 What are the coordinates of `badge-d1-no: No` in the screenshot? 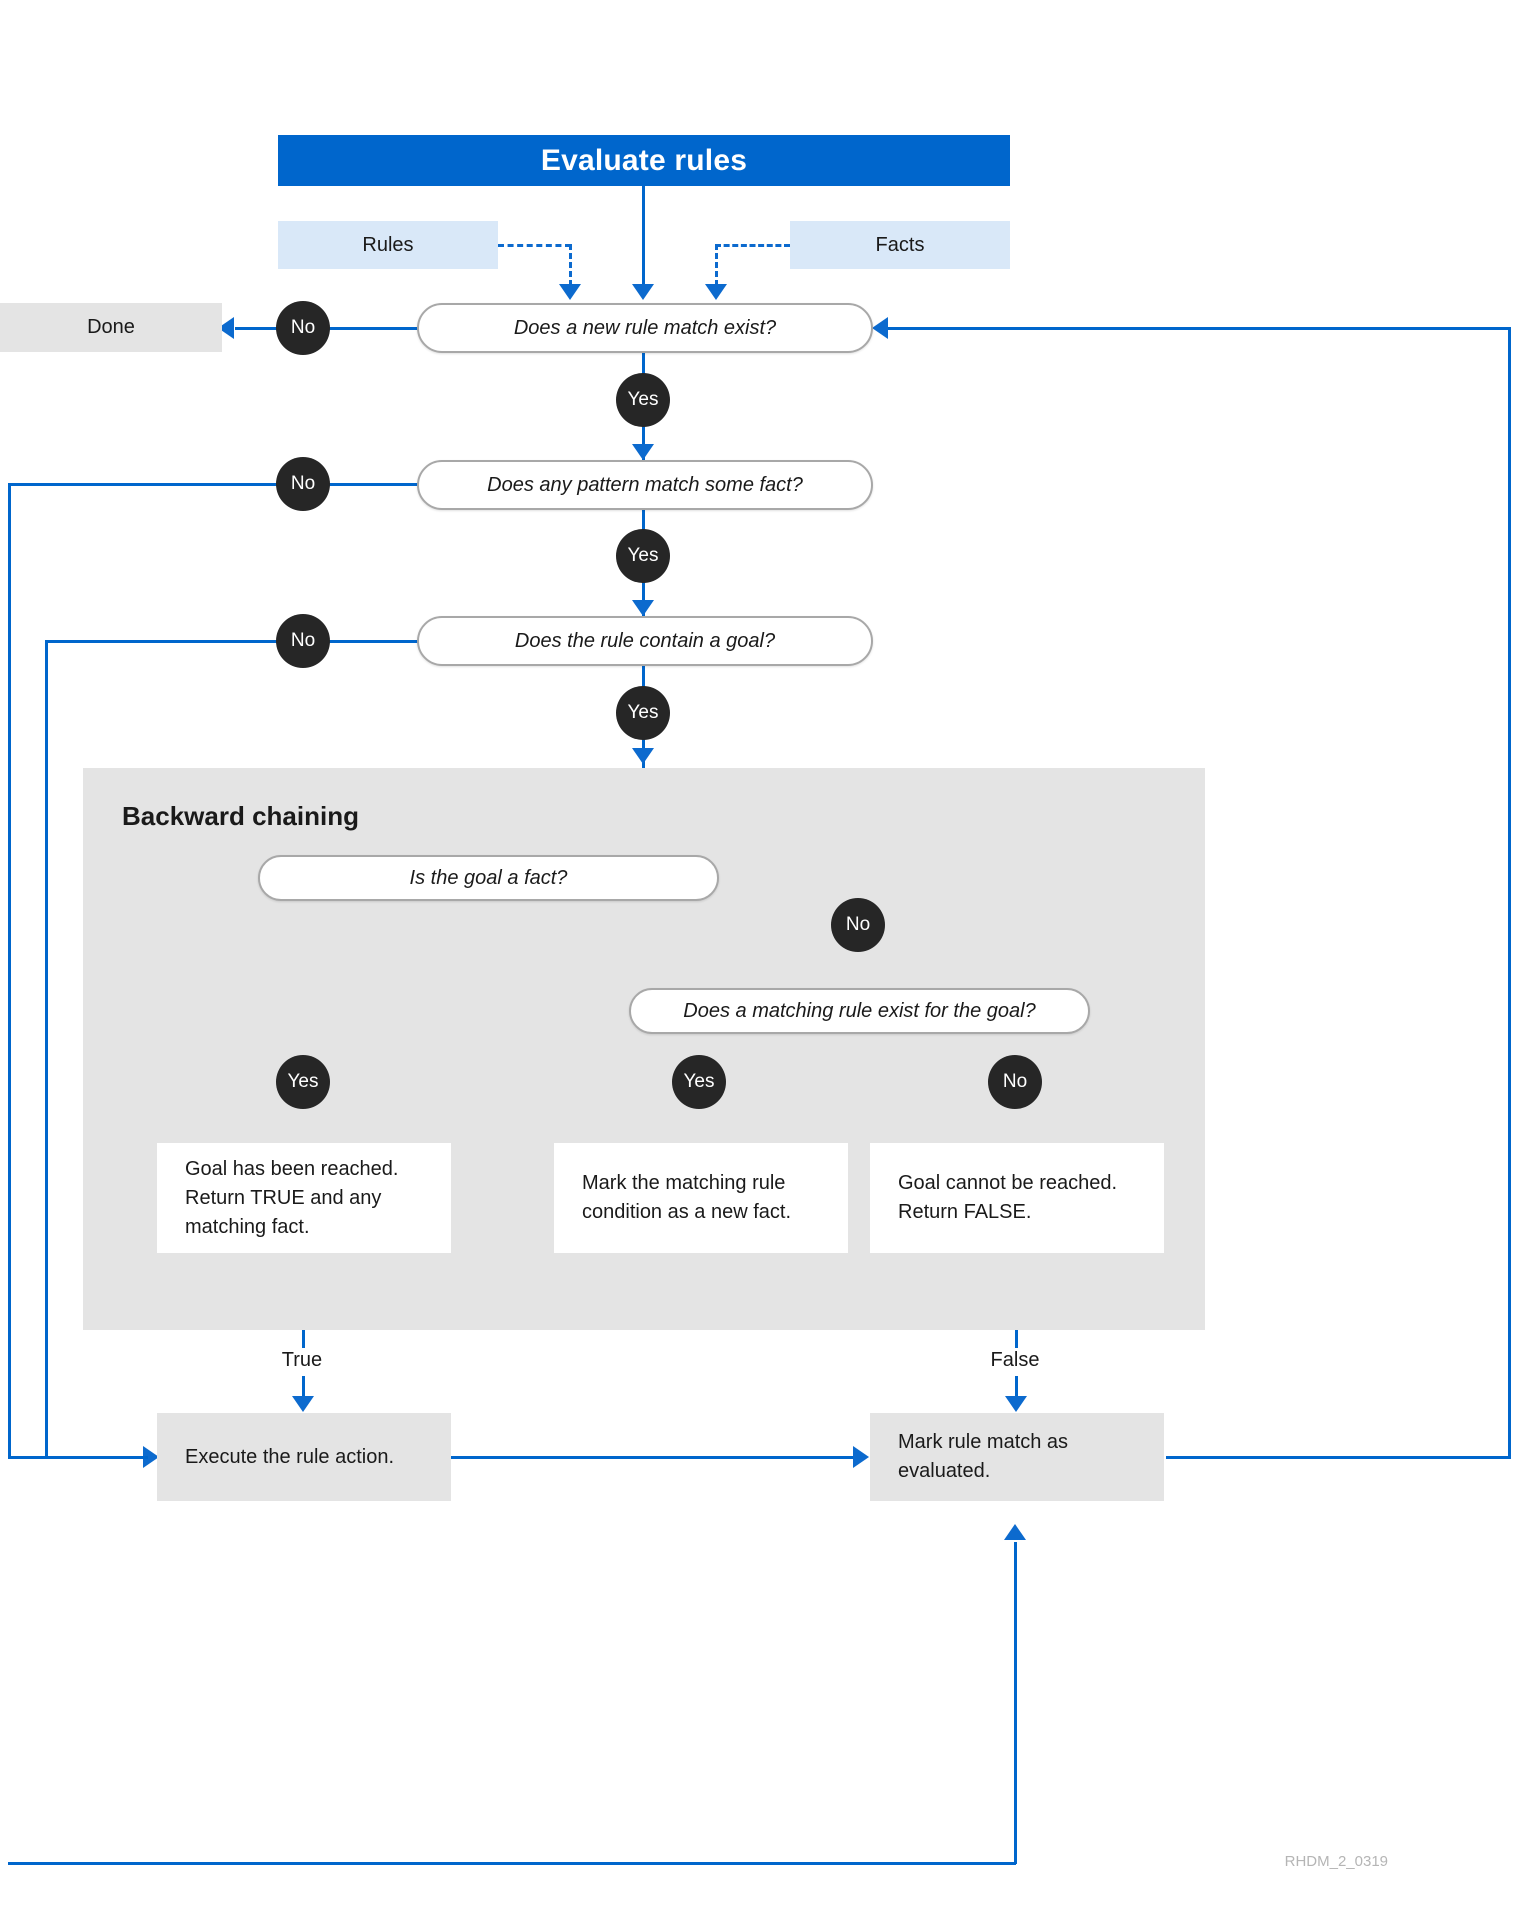 It's located at (303, 328).